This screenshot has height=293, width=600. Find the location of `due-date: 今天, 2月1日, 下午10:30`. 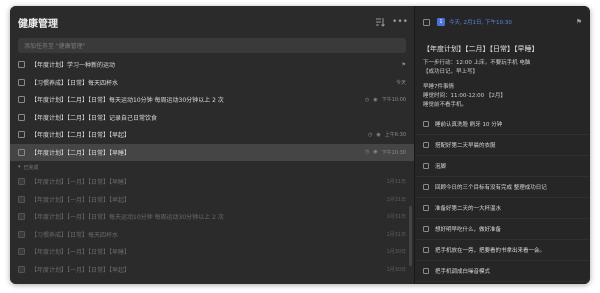

due-date: 今天, 2月1日, 下午10:30 is located at coordinates (512, 22).